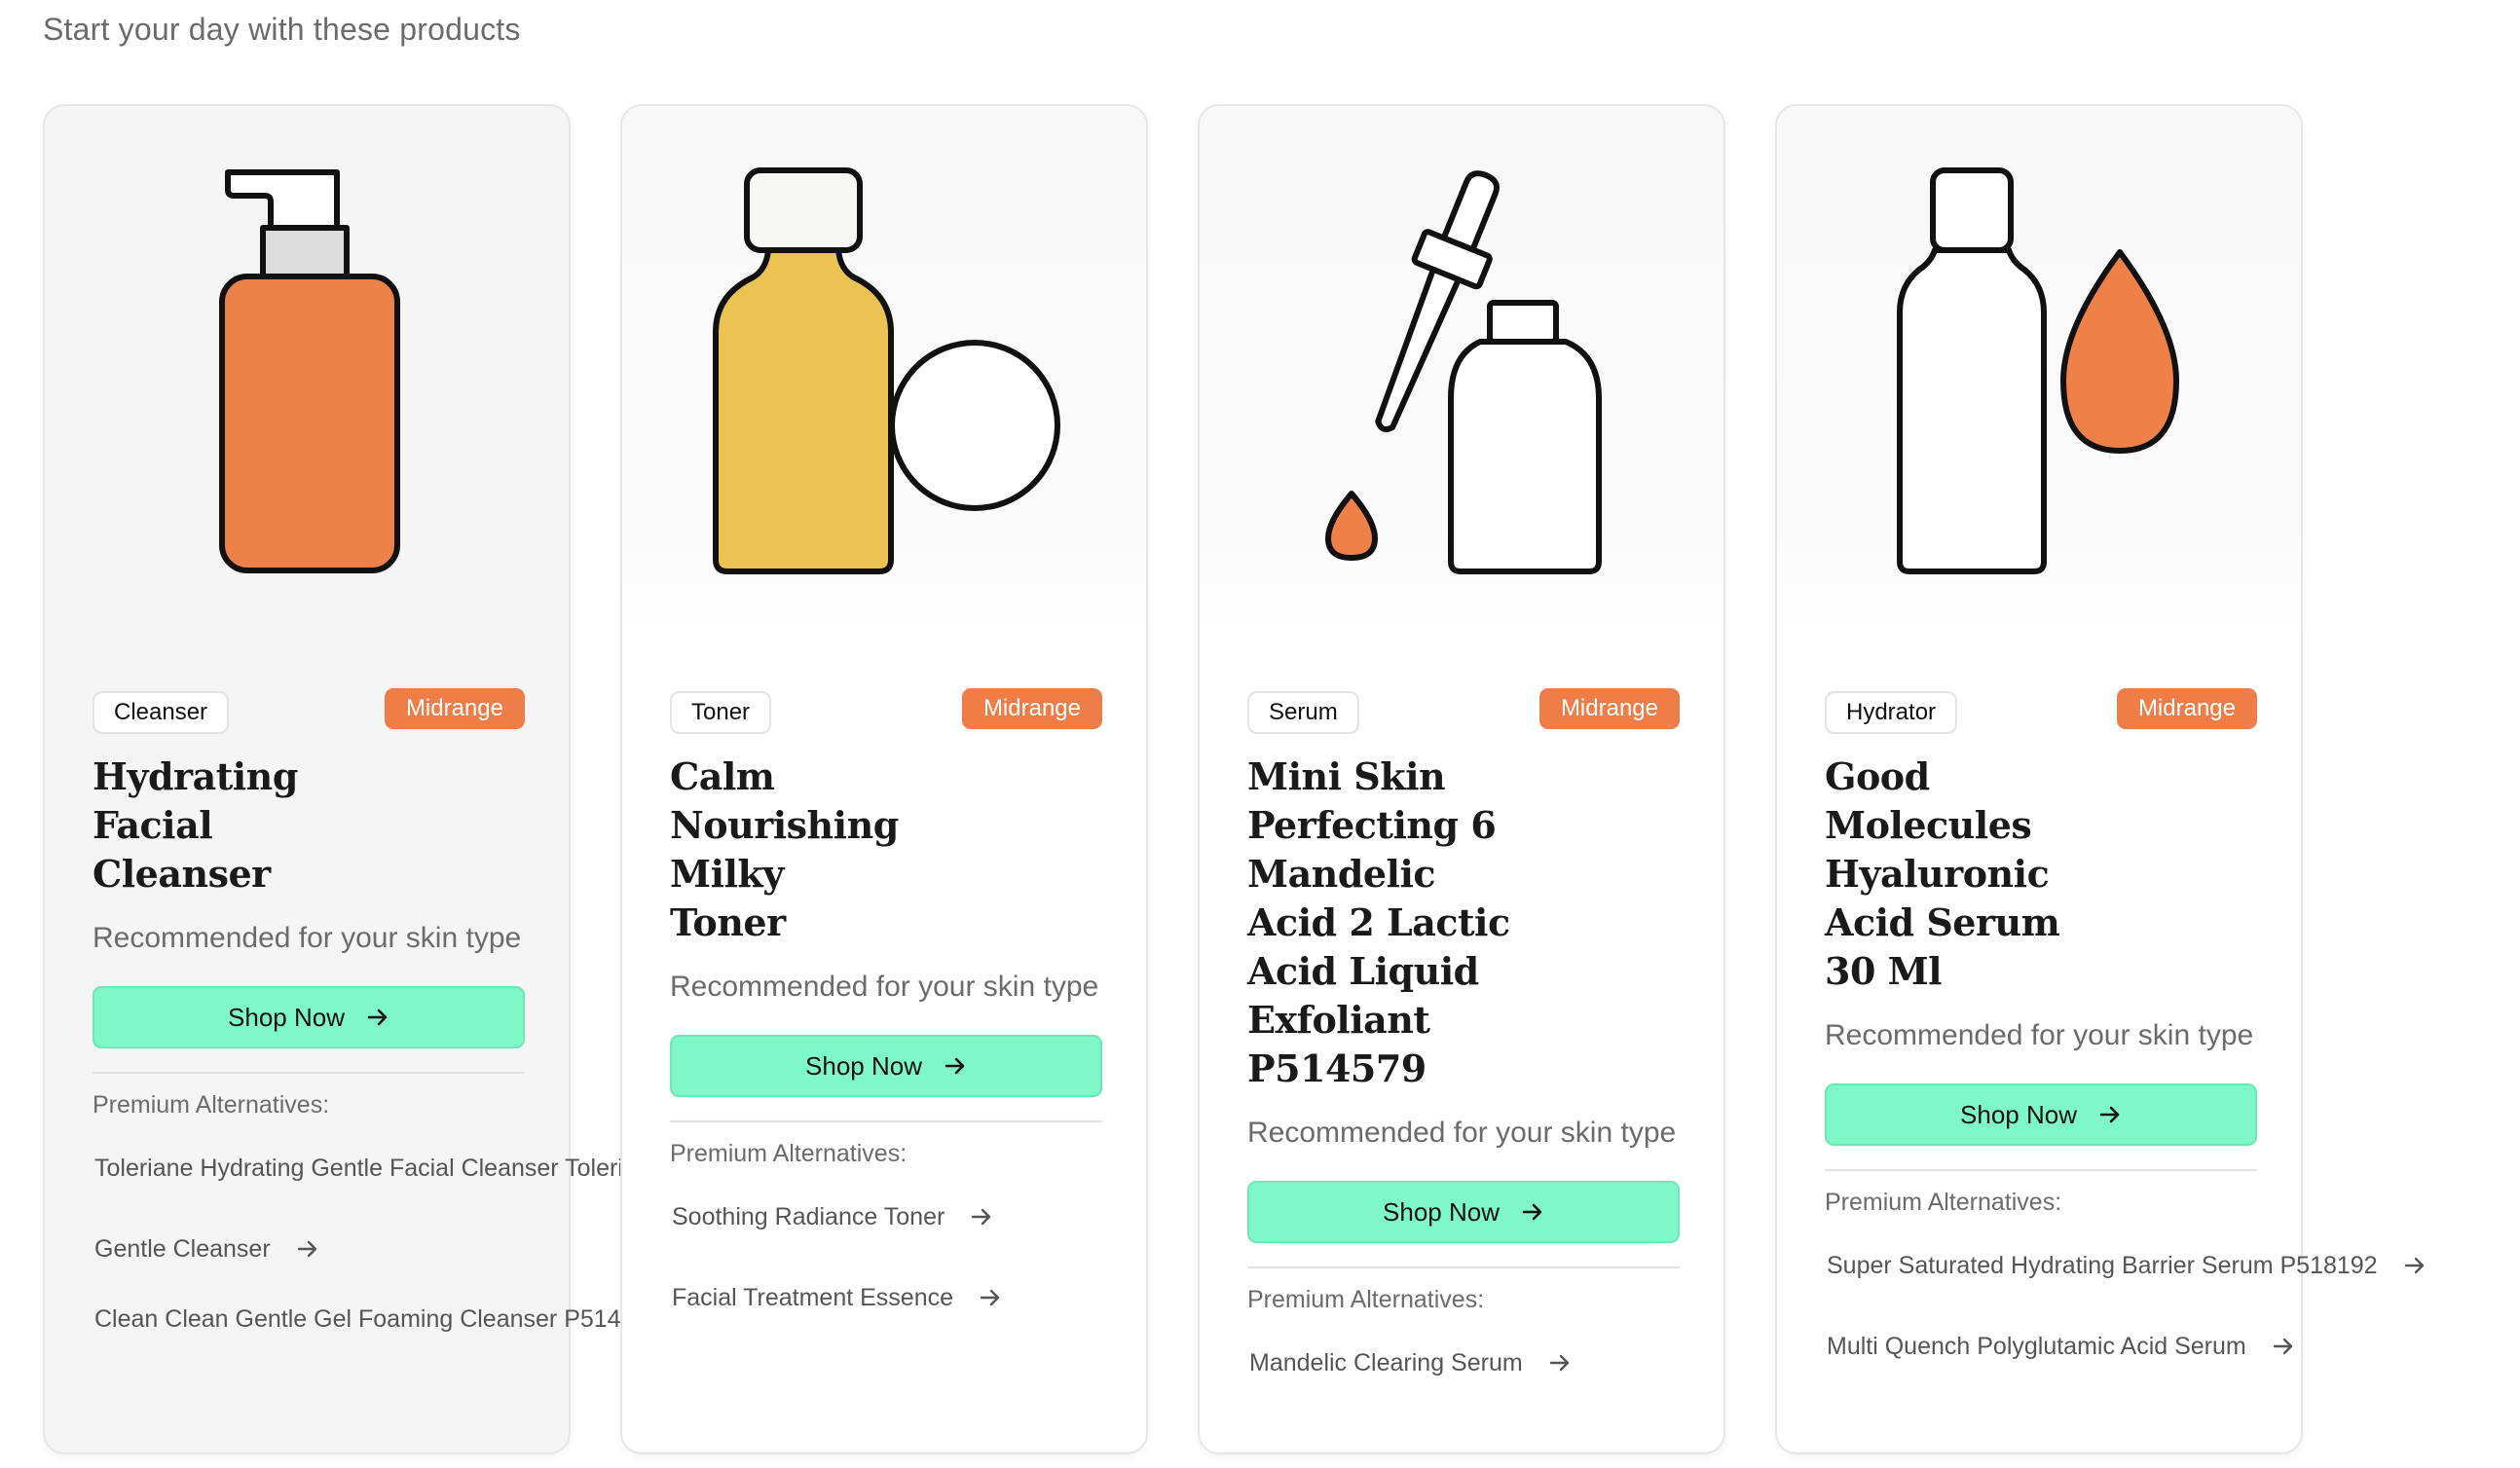 This screenshot has width=2520, height=1468. Describe the element at coordinates (161, 712) in the screenshot. I see `category-badge: Cleanser` at that location.